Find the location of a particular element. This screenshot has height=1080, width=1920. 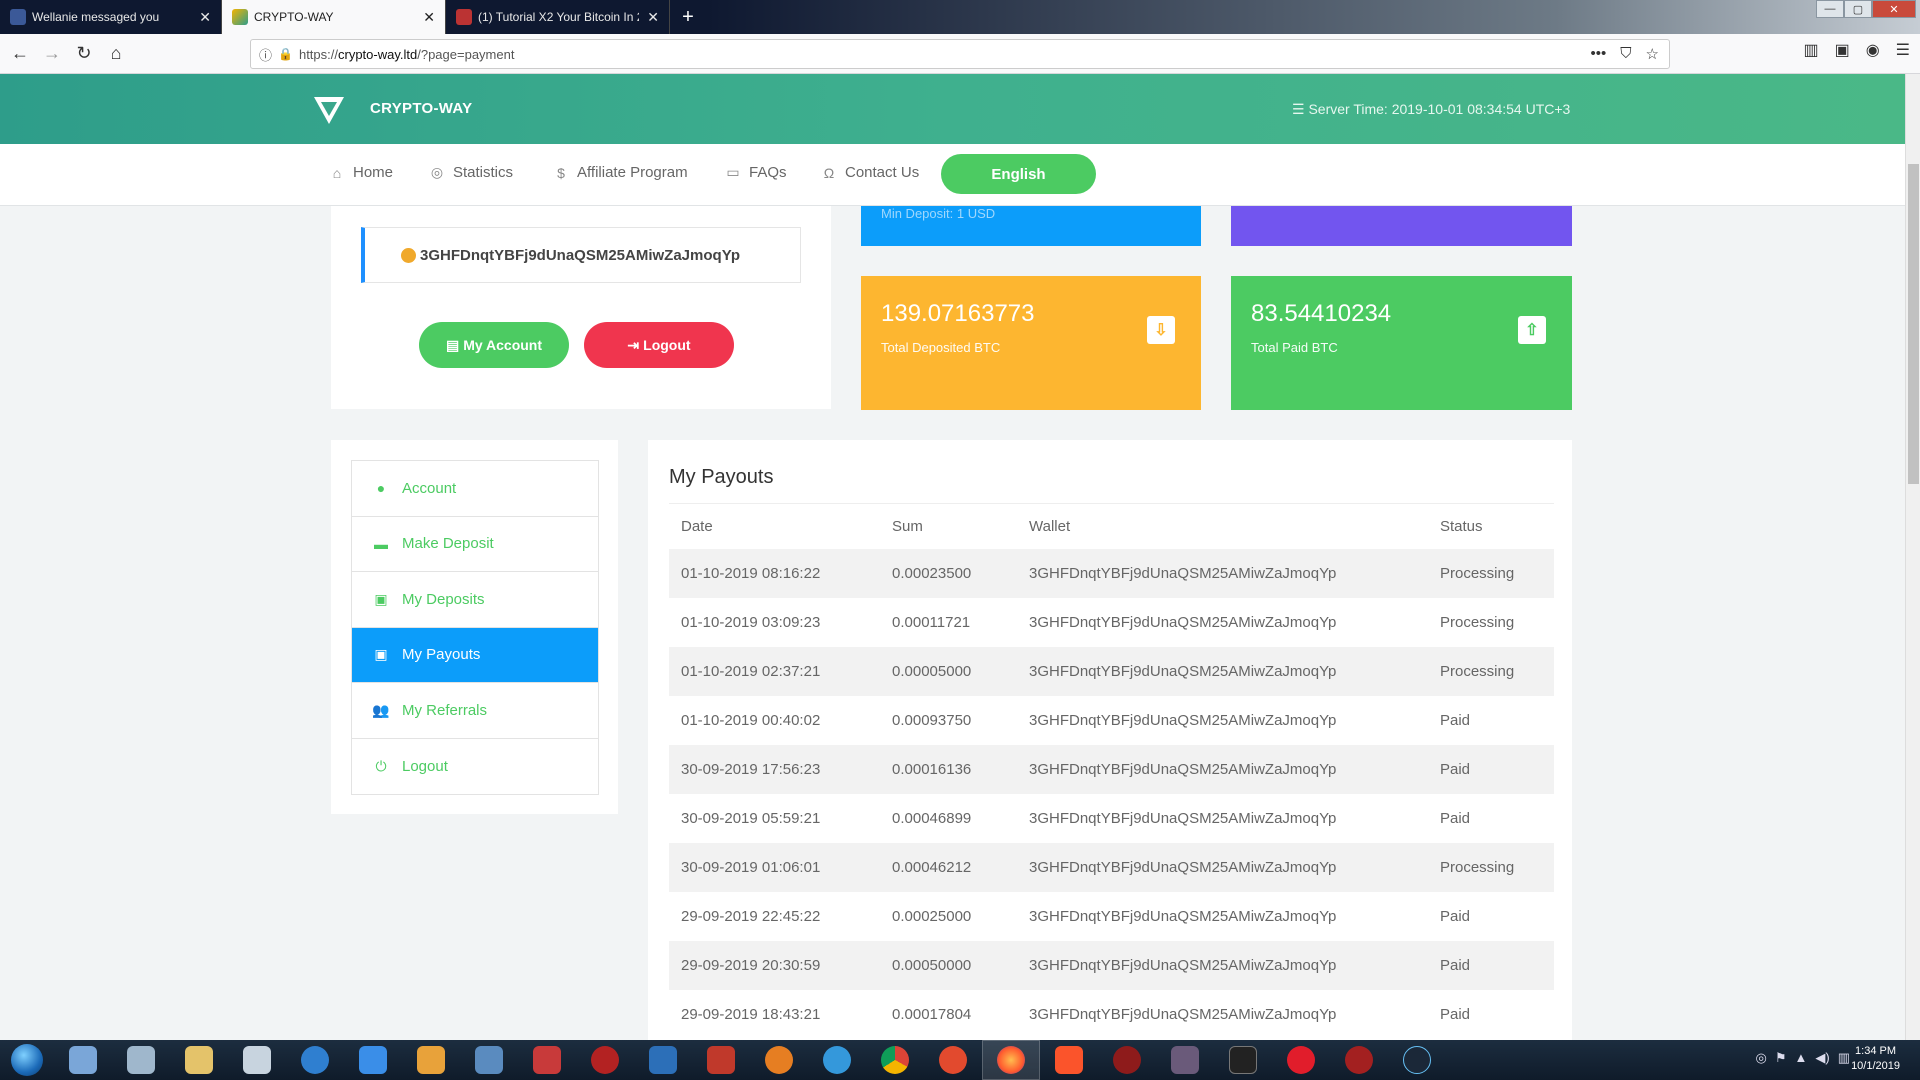

network-tray-icon: ▥ is located at coordinates (1844, 1058).